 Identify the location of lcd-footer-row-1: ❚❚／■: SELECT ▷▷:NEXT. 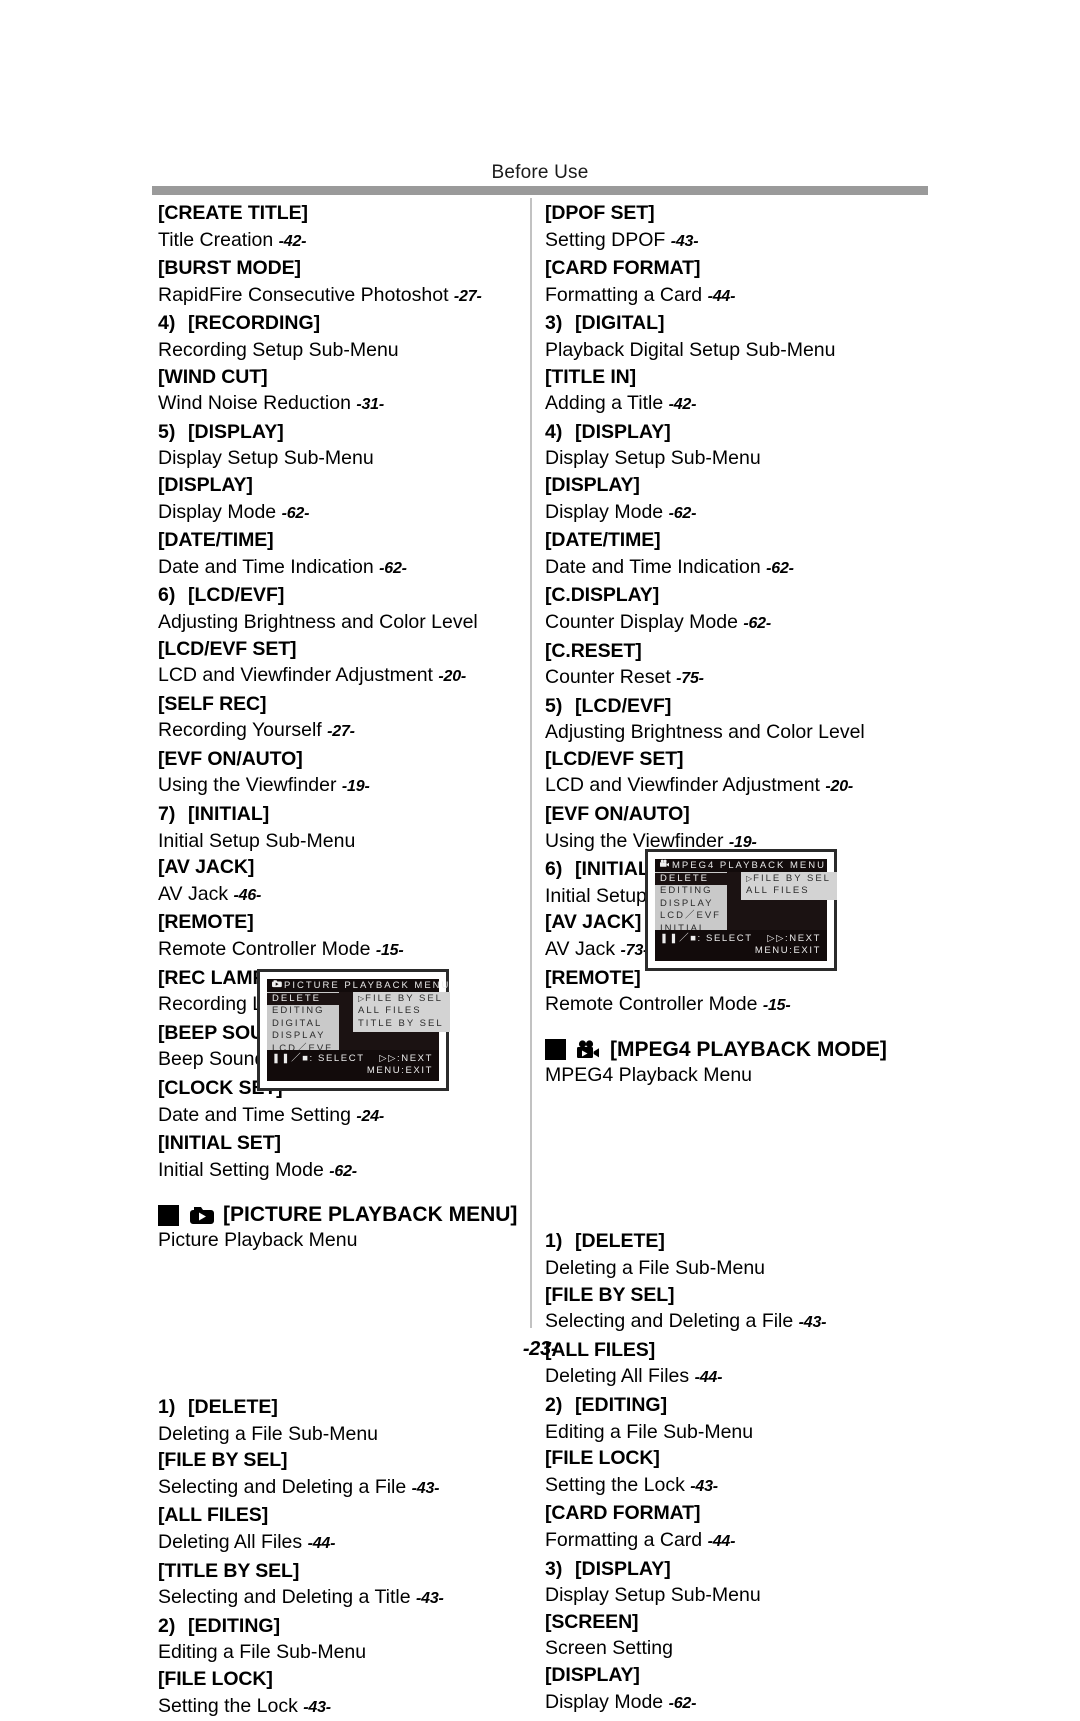
(740, 939).